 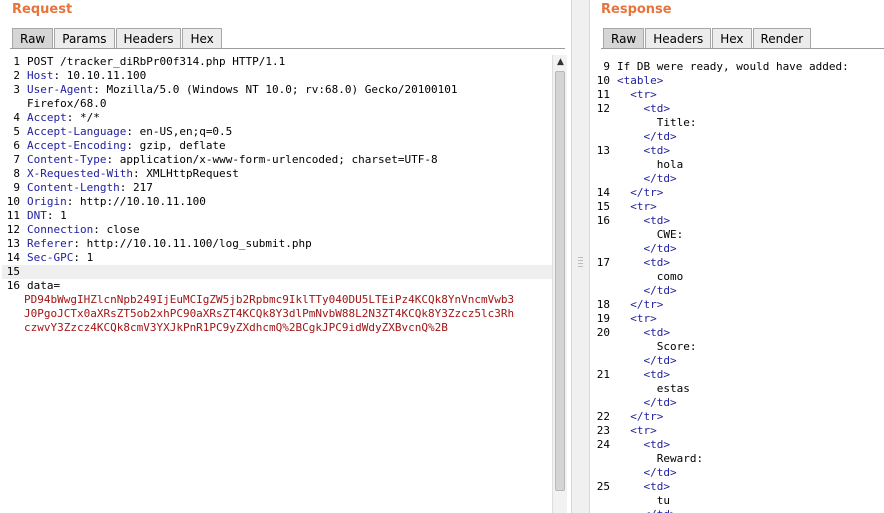 What do you see at coordinates (737, 445) in the screenshot?
I see `code-line: 24 <td>` at bounding box center [737, 445].